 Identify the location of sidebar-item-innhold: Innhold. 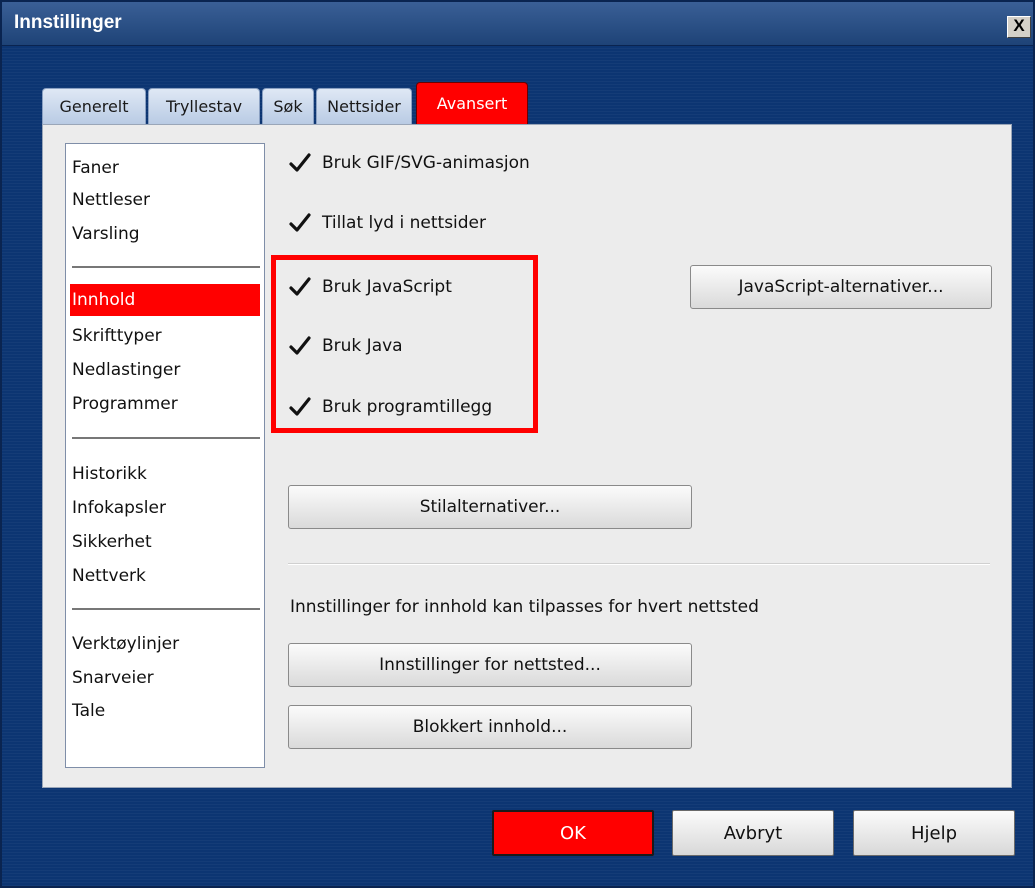
(165, 300).